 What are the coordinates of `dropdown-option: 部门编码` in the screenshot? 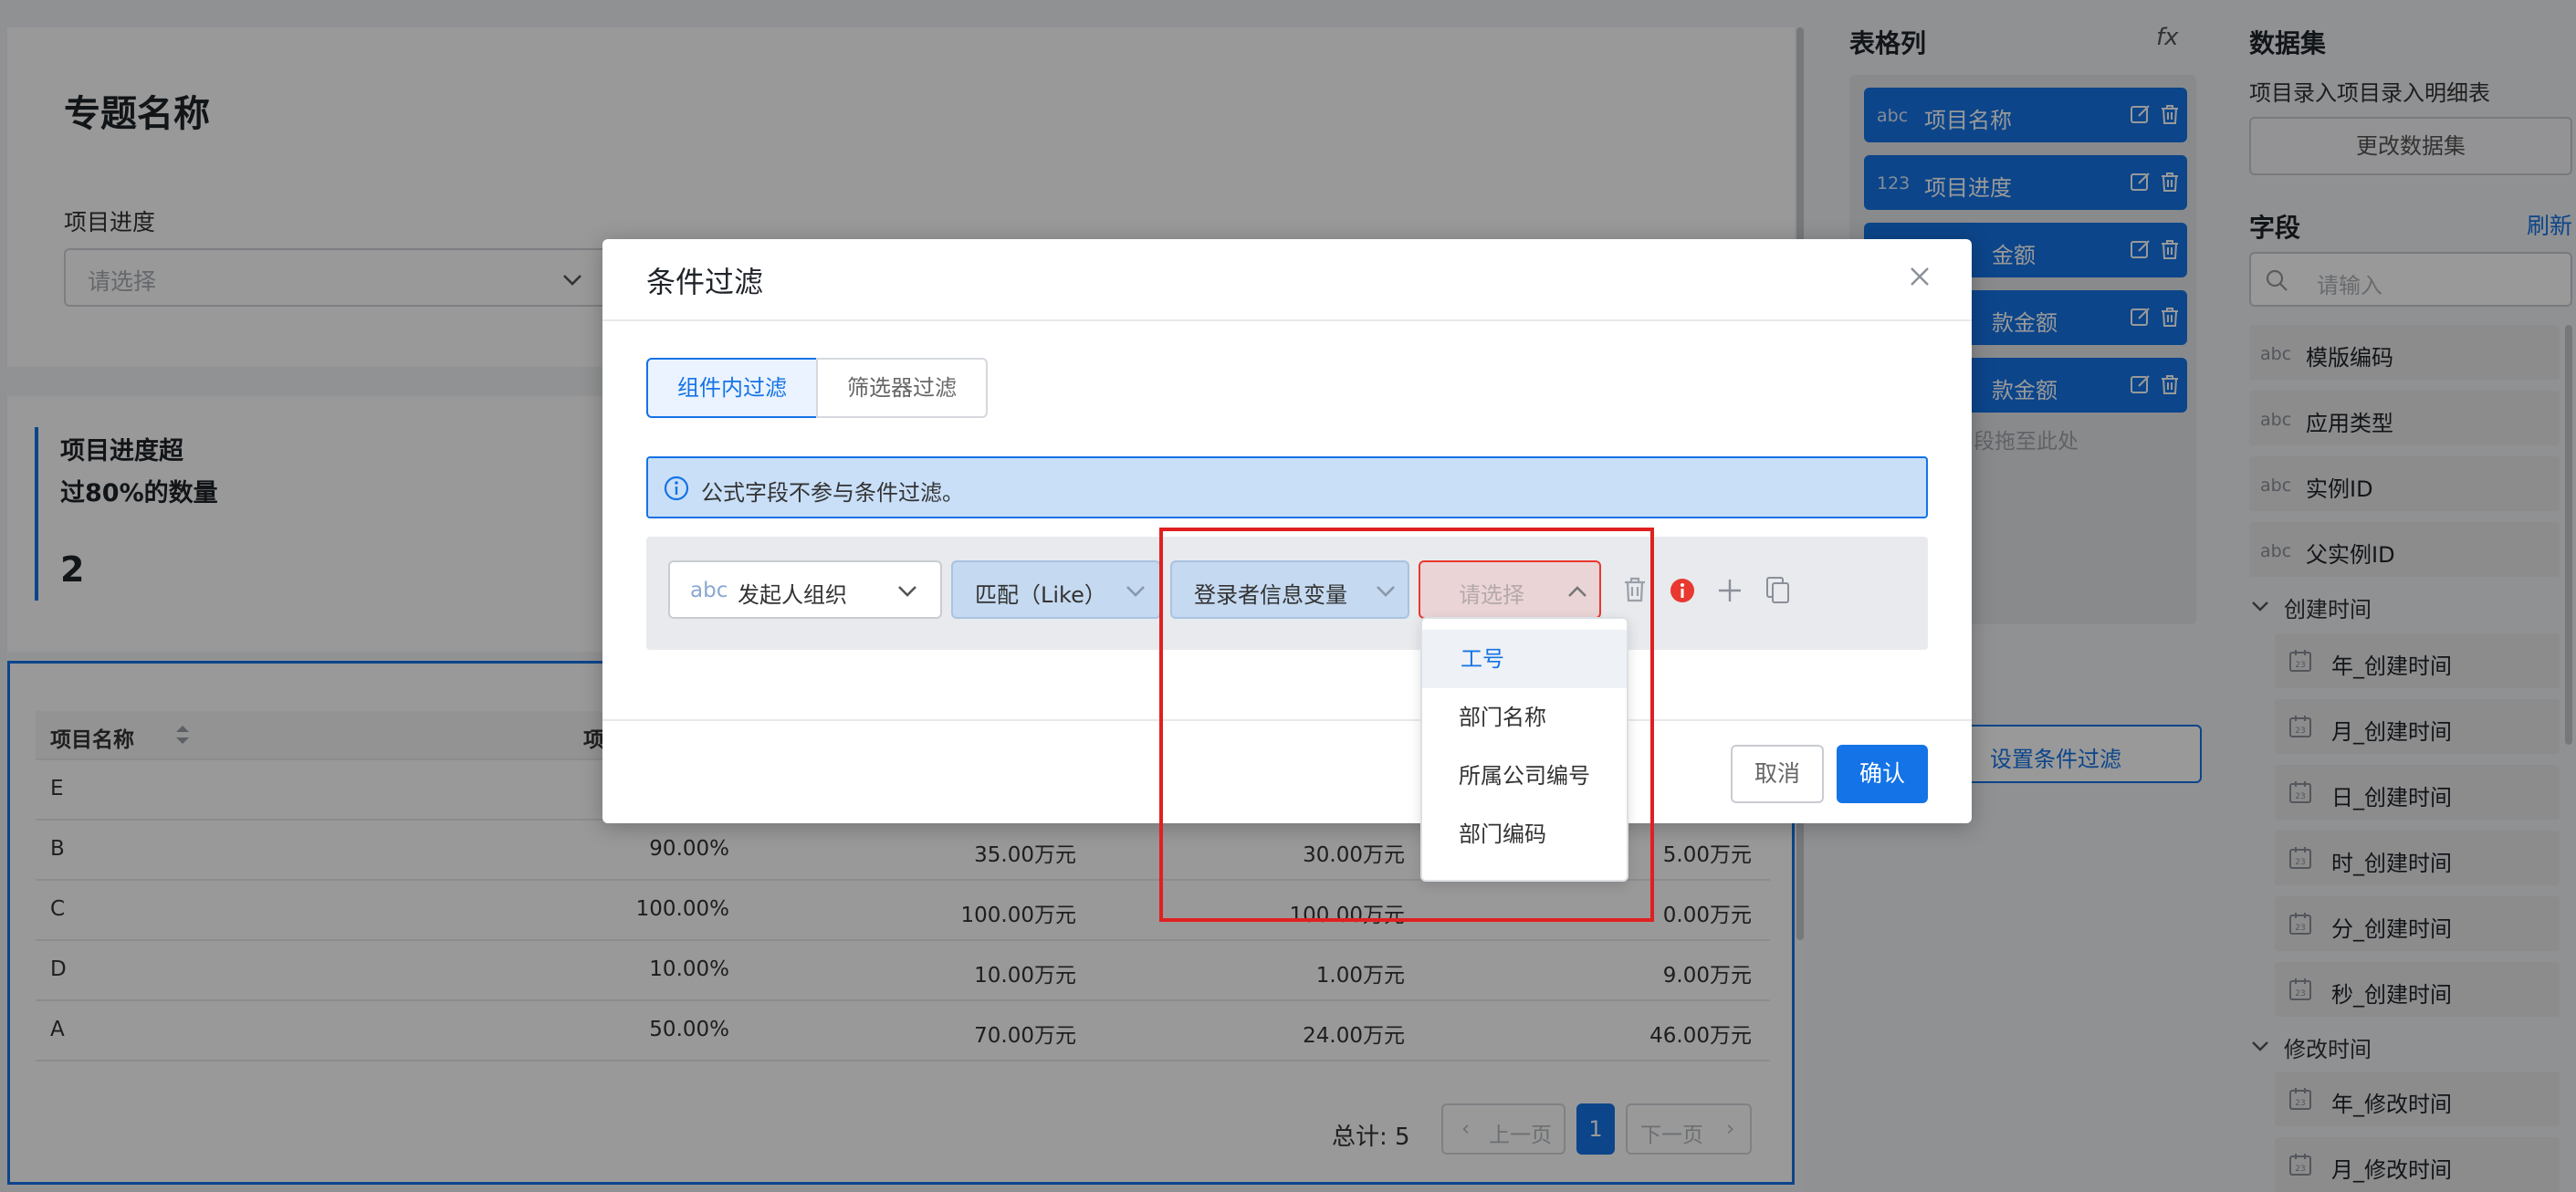 It's located at (1525, 834).